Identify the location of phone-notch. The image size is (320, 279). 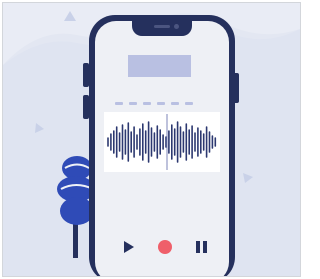
(162, 28).